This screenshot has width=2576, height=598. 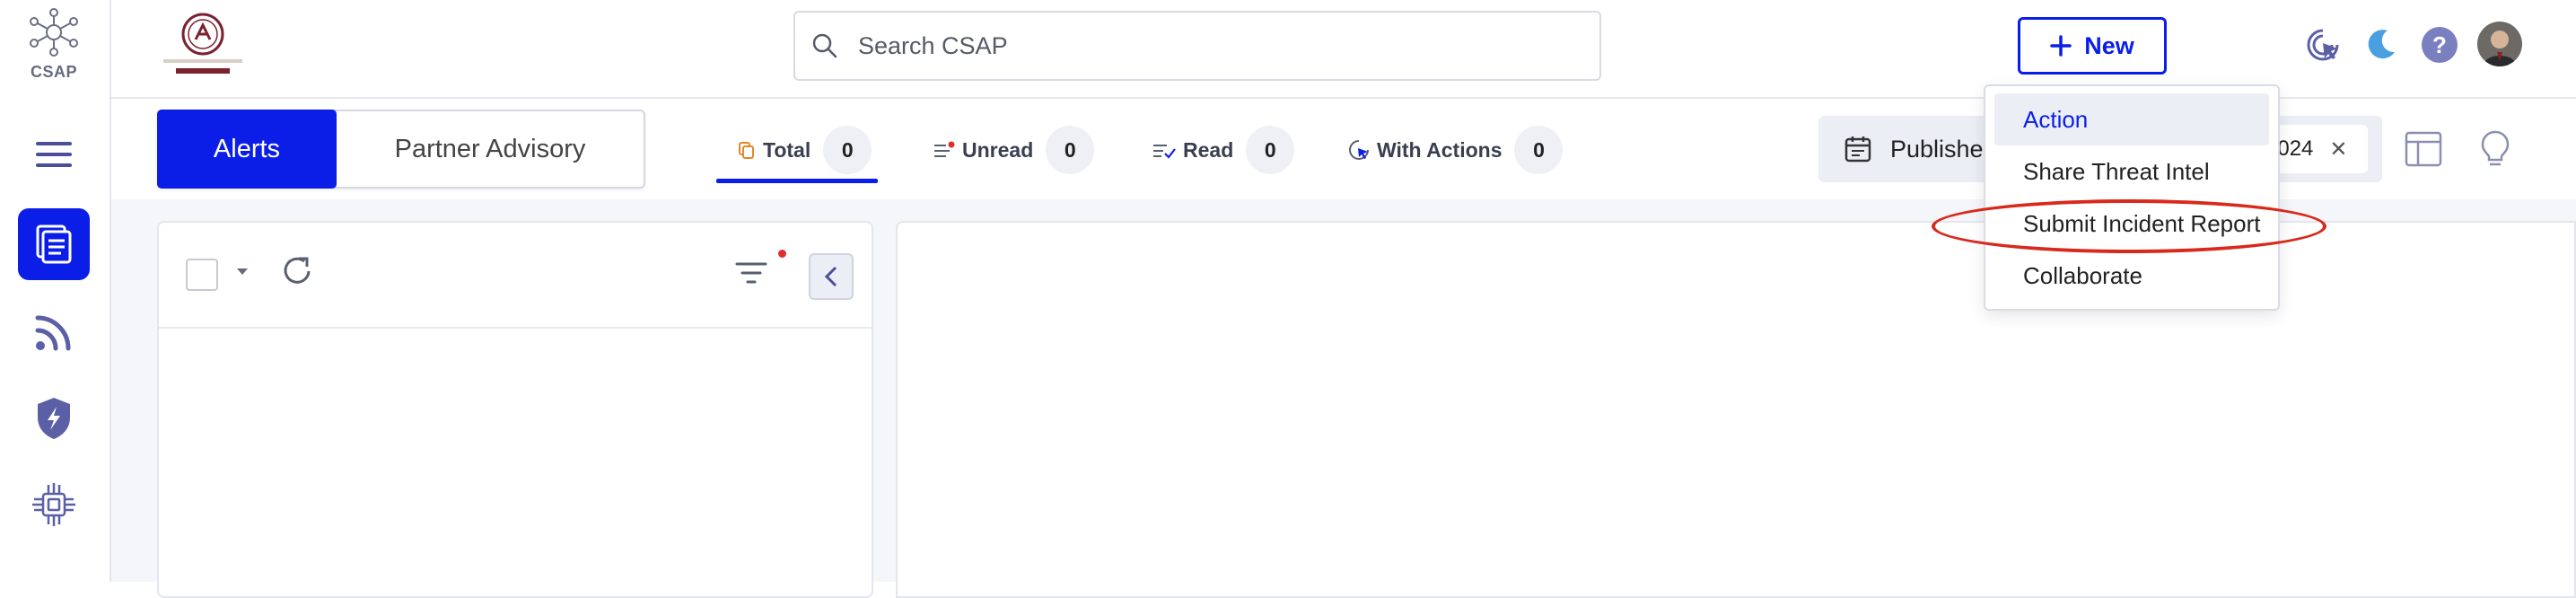 What do you see at coordinates (2338, 149) in the screenshot?
I see `clear-date-icon: ✕` at bounding box center [2338, 149].